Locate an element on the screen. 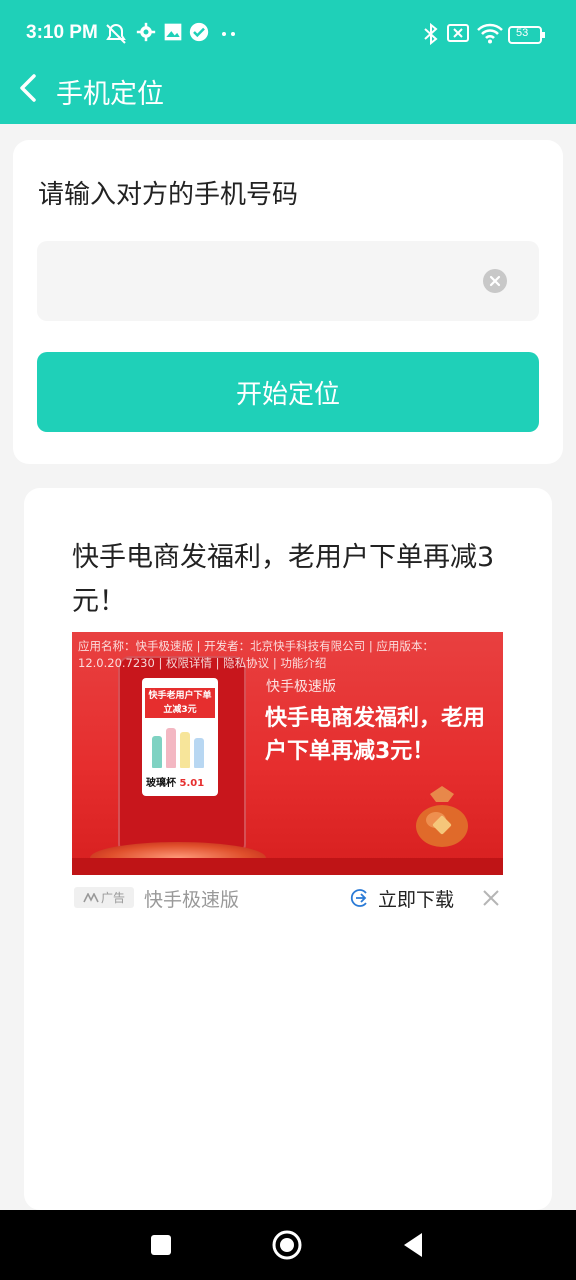  bluetooth-icon is located at coordinates (431, 34).